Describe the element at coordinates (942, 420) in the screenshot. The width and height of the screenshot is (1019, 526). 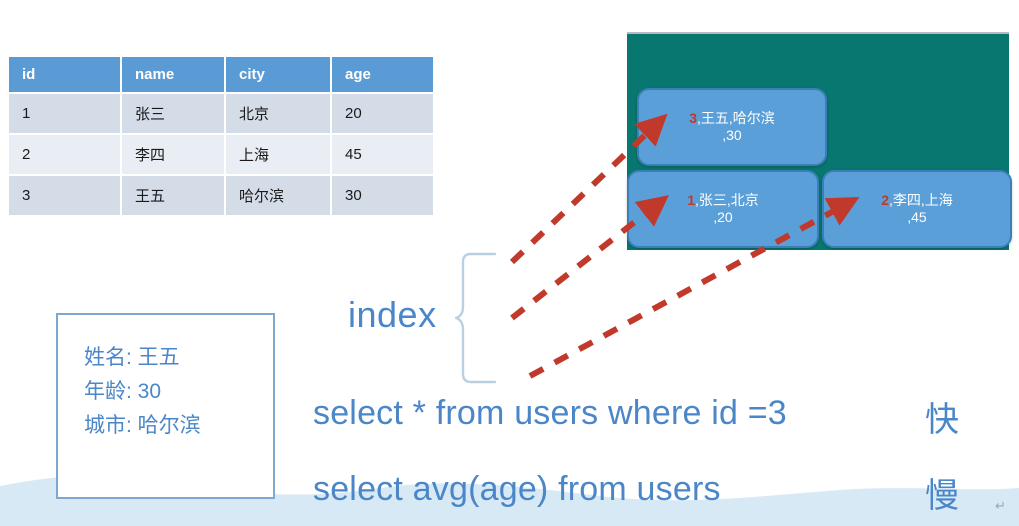
I see `speed-tag-fast: 快` at that location.